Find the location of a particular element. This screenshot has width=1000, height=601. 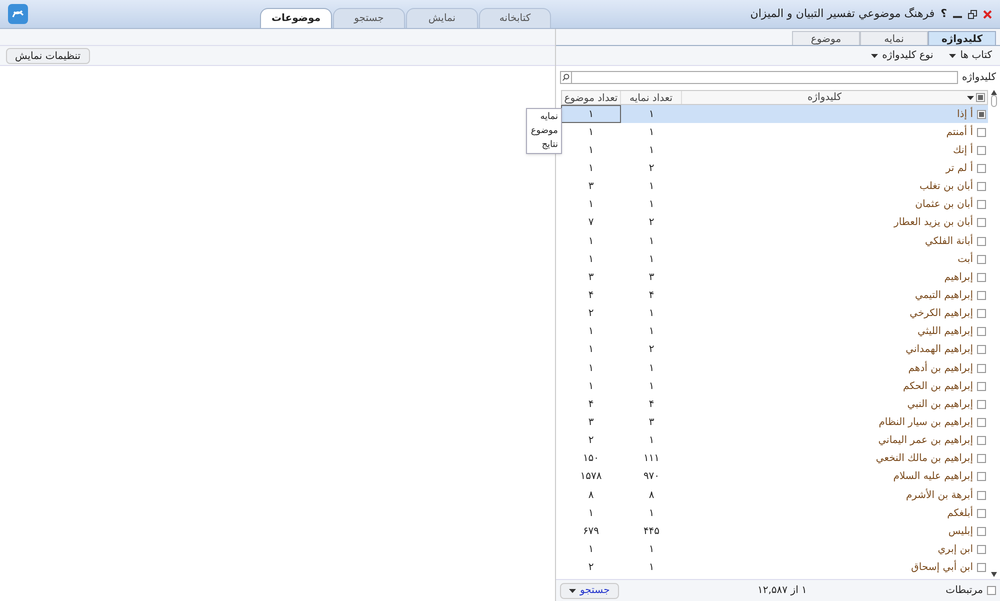

table-cell-text: ۶۷۹ is located at coordinates (591, 531).